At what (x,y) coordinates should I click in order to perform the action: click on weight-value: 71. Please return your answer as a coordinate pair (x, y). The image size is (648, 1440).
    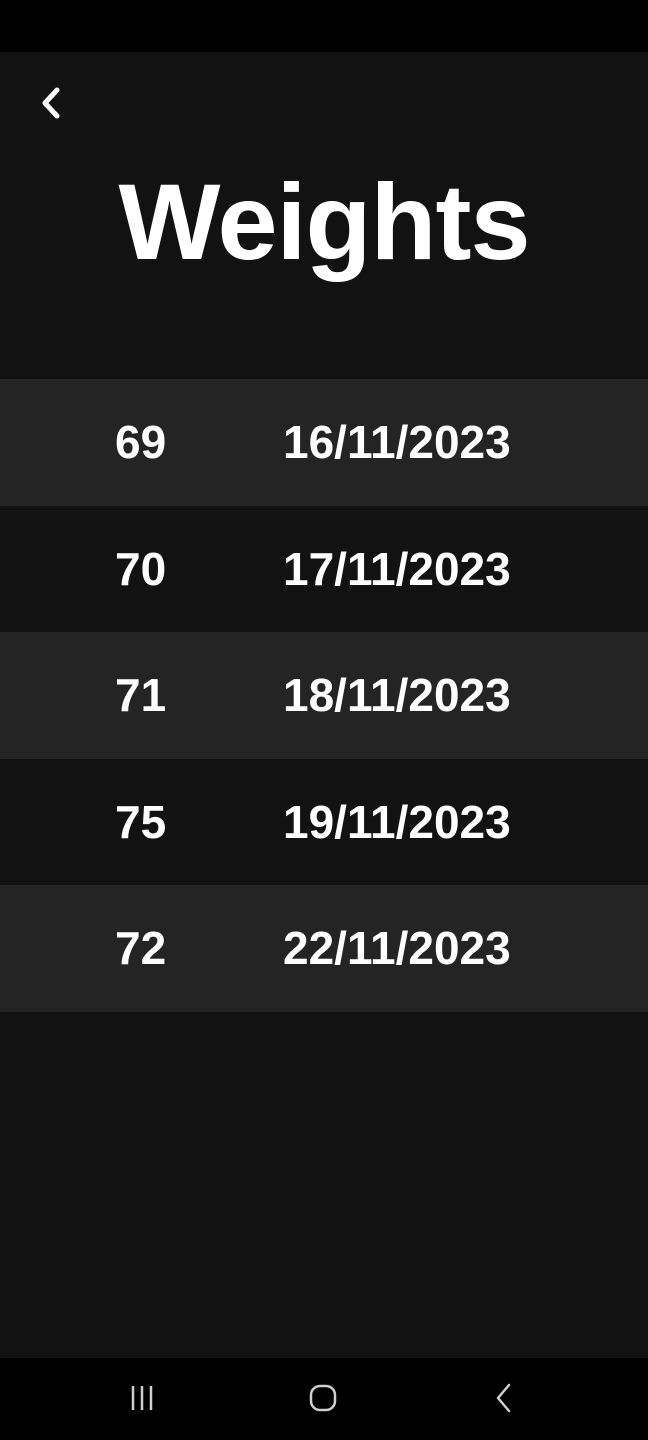
    Looking at the image, I should click on (141, 695).